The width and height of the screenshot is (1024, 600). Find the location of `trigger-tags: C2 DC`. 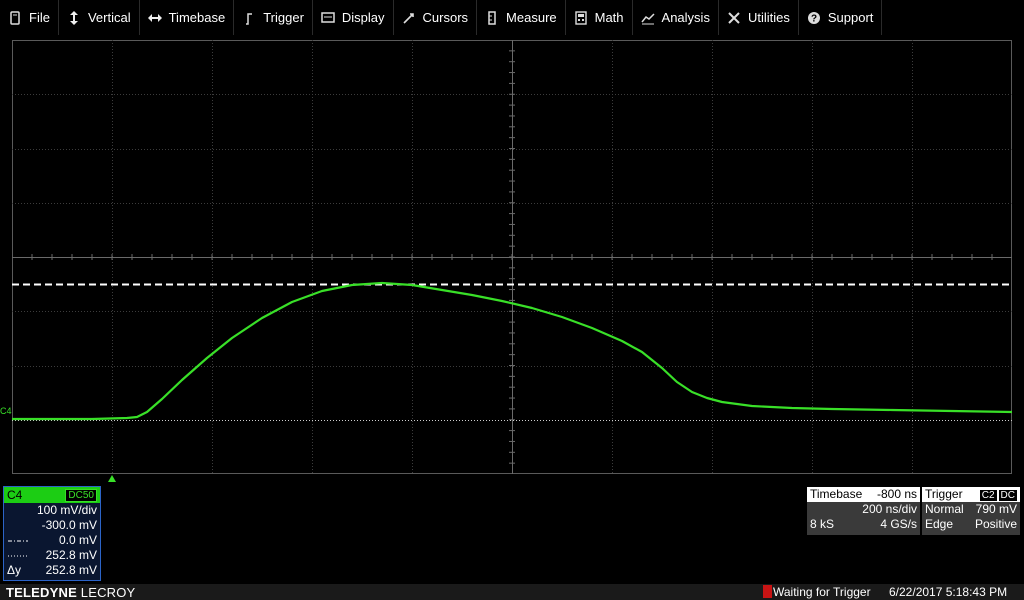

trigger-tags: C2 DC is located at coordinates (997, 494).